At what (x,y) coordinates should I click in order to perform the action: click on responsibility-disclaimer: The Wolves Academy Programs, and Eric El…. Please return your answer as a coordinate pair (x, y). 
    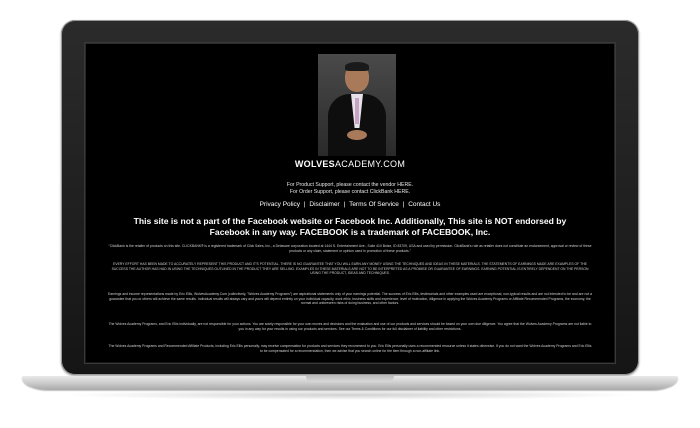
    Looking at the image, I should click on (350, 326).